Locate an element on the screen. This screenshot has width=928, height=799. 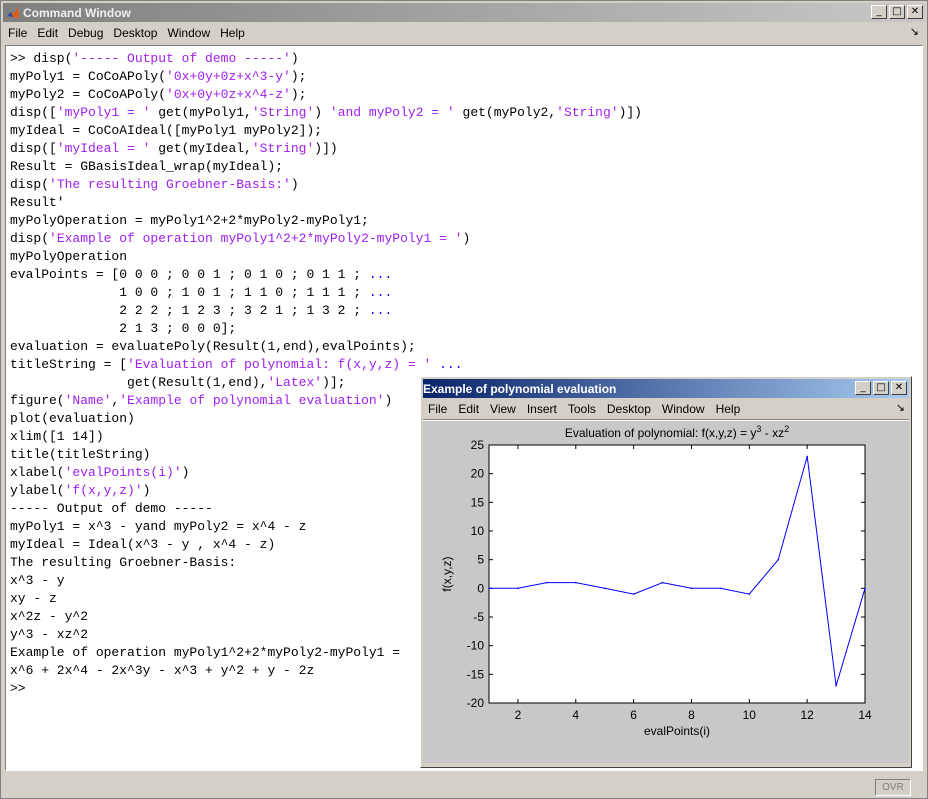
figure-menu-help: Help is located at coordinates (729, 409).